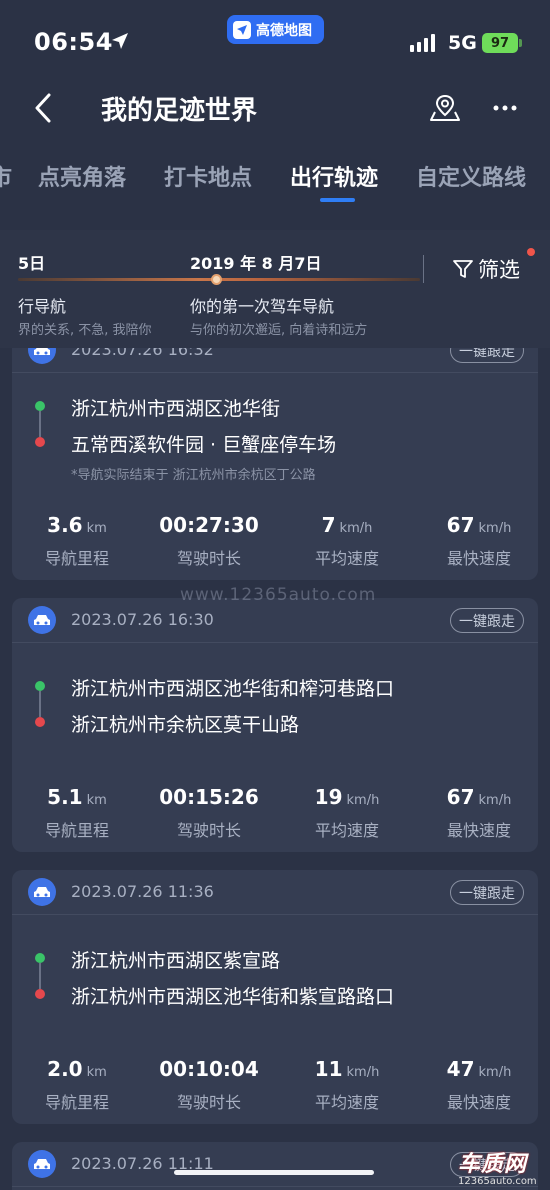  Describe the element at coordinates (274, 1172) in the screenshot. I see `home-indicator` at that location.